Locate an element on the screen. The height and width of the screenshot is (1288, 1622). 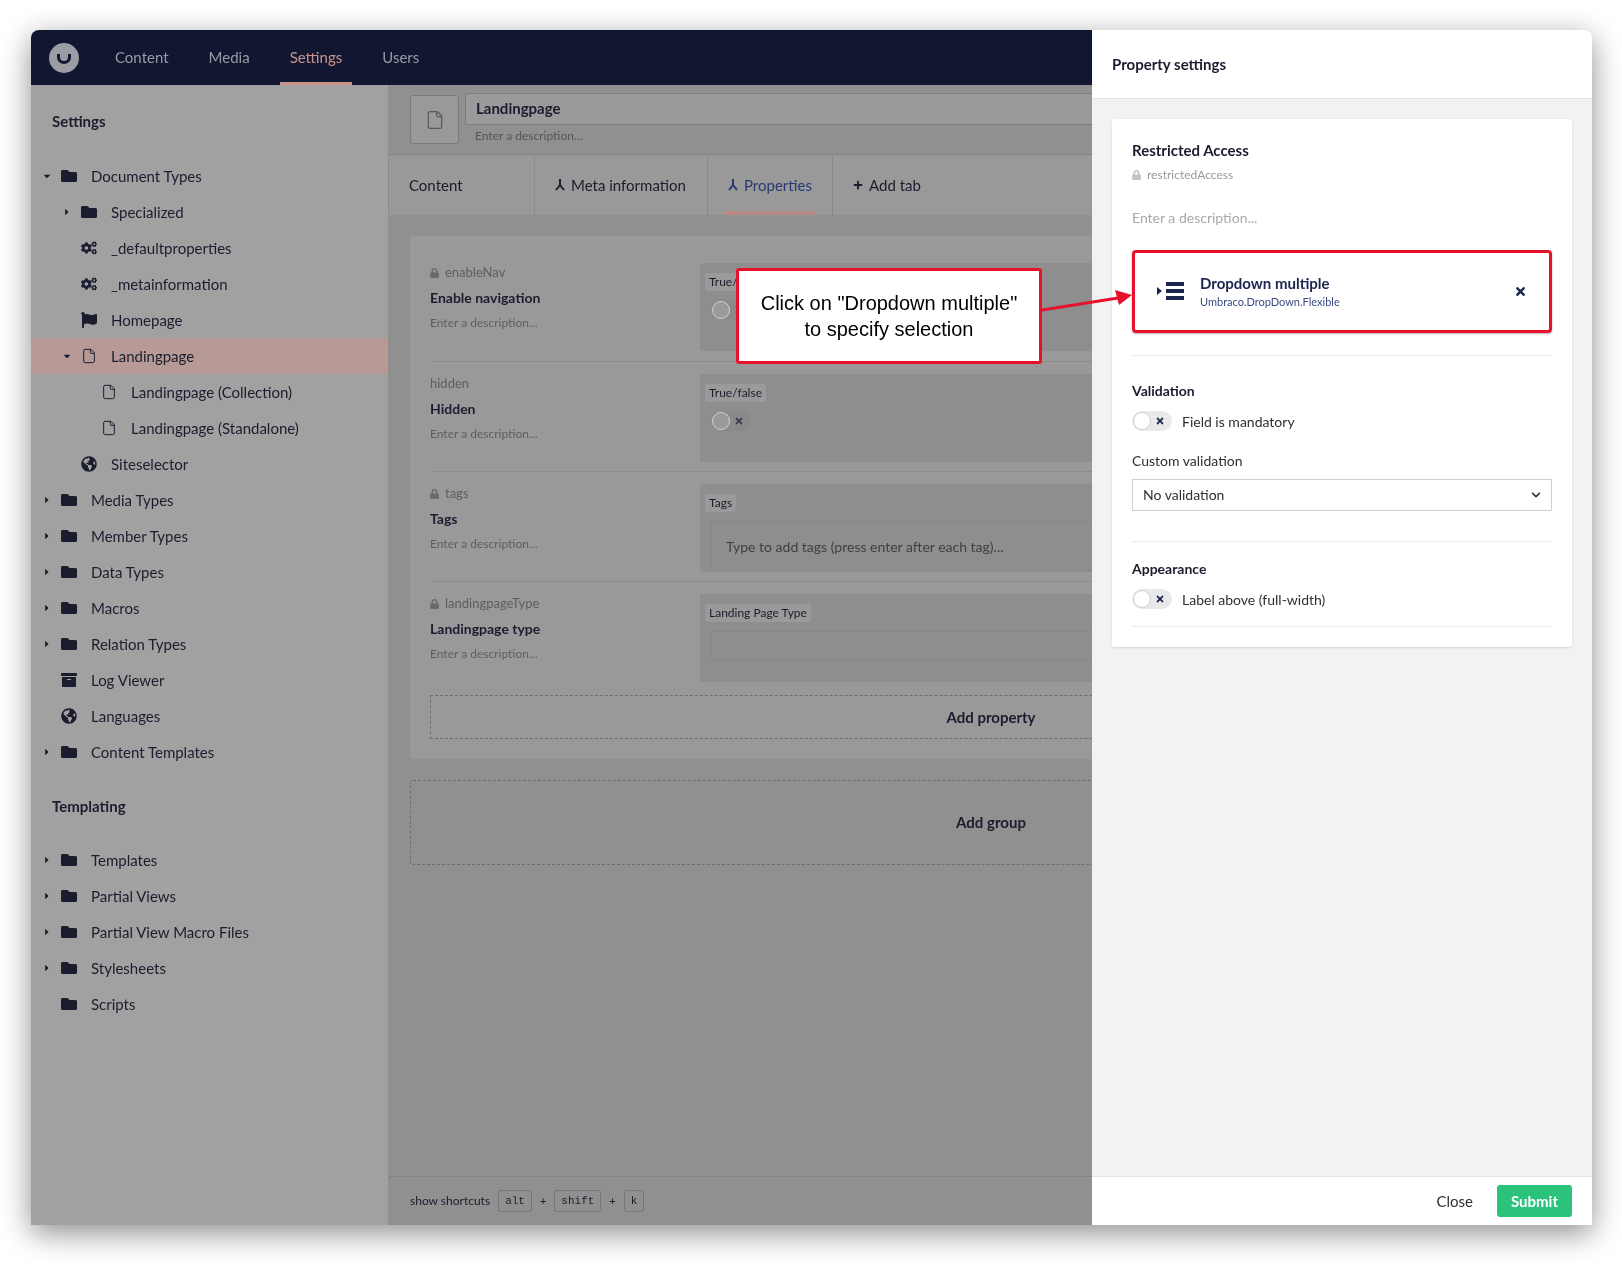
keyboard-key: k is located at coordinates (634, 1201).